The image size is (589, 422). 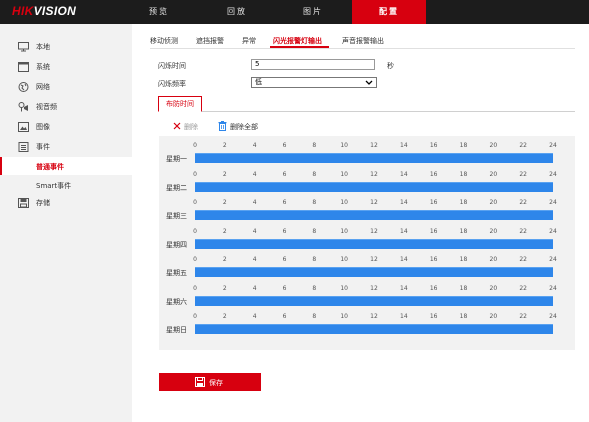 I want to click on day-label: 星期日, so click(x=176, y=330).